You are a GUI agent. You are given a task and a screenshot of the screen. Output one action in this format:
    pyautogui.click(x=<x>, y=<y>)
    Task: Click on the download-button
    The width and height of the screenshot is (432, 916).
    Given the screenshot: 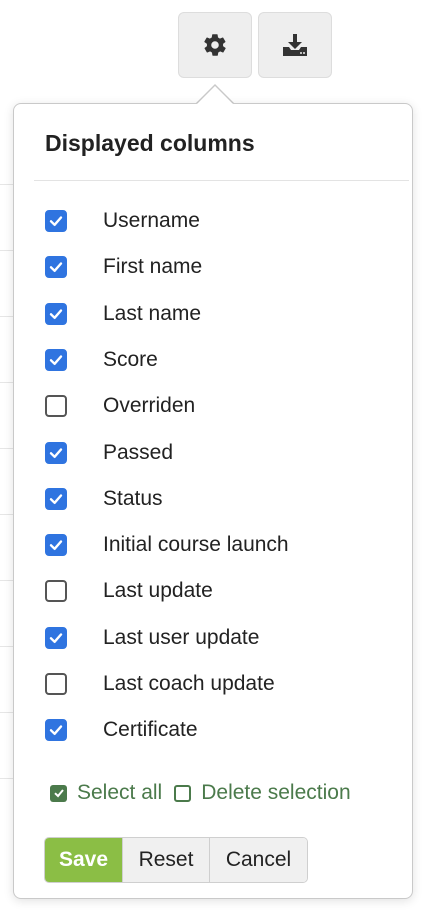 What is the action you would take?
    pyautogui.click(x=295, y=45)
    